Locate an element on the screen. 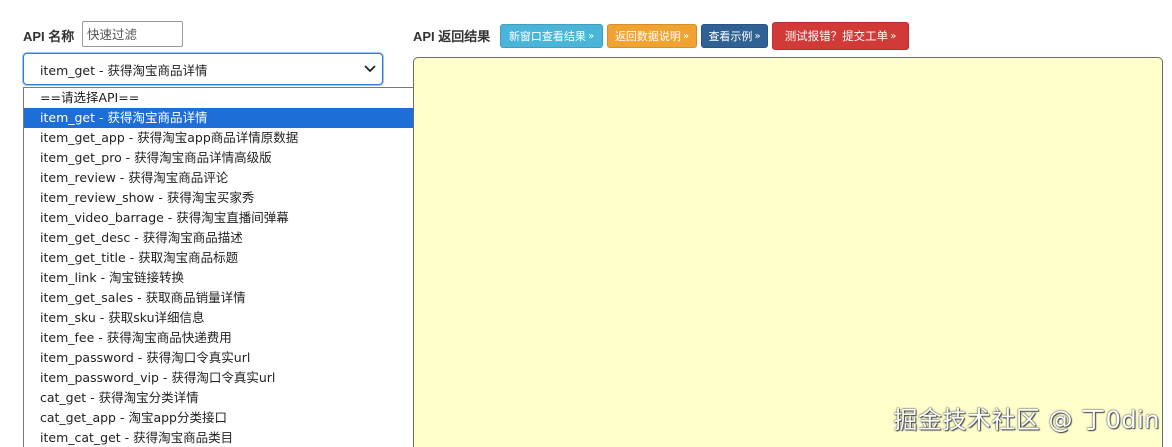  dropdown-option: item_review_show - 获得淘宝买家秀 is located at coordinates (222, 198).